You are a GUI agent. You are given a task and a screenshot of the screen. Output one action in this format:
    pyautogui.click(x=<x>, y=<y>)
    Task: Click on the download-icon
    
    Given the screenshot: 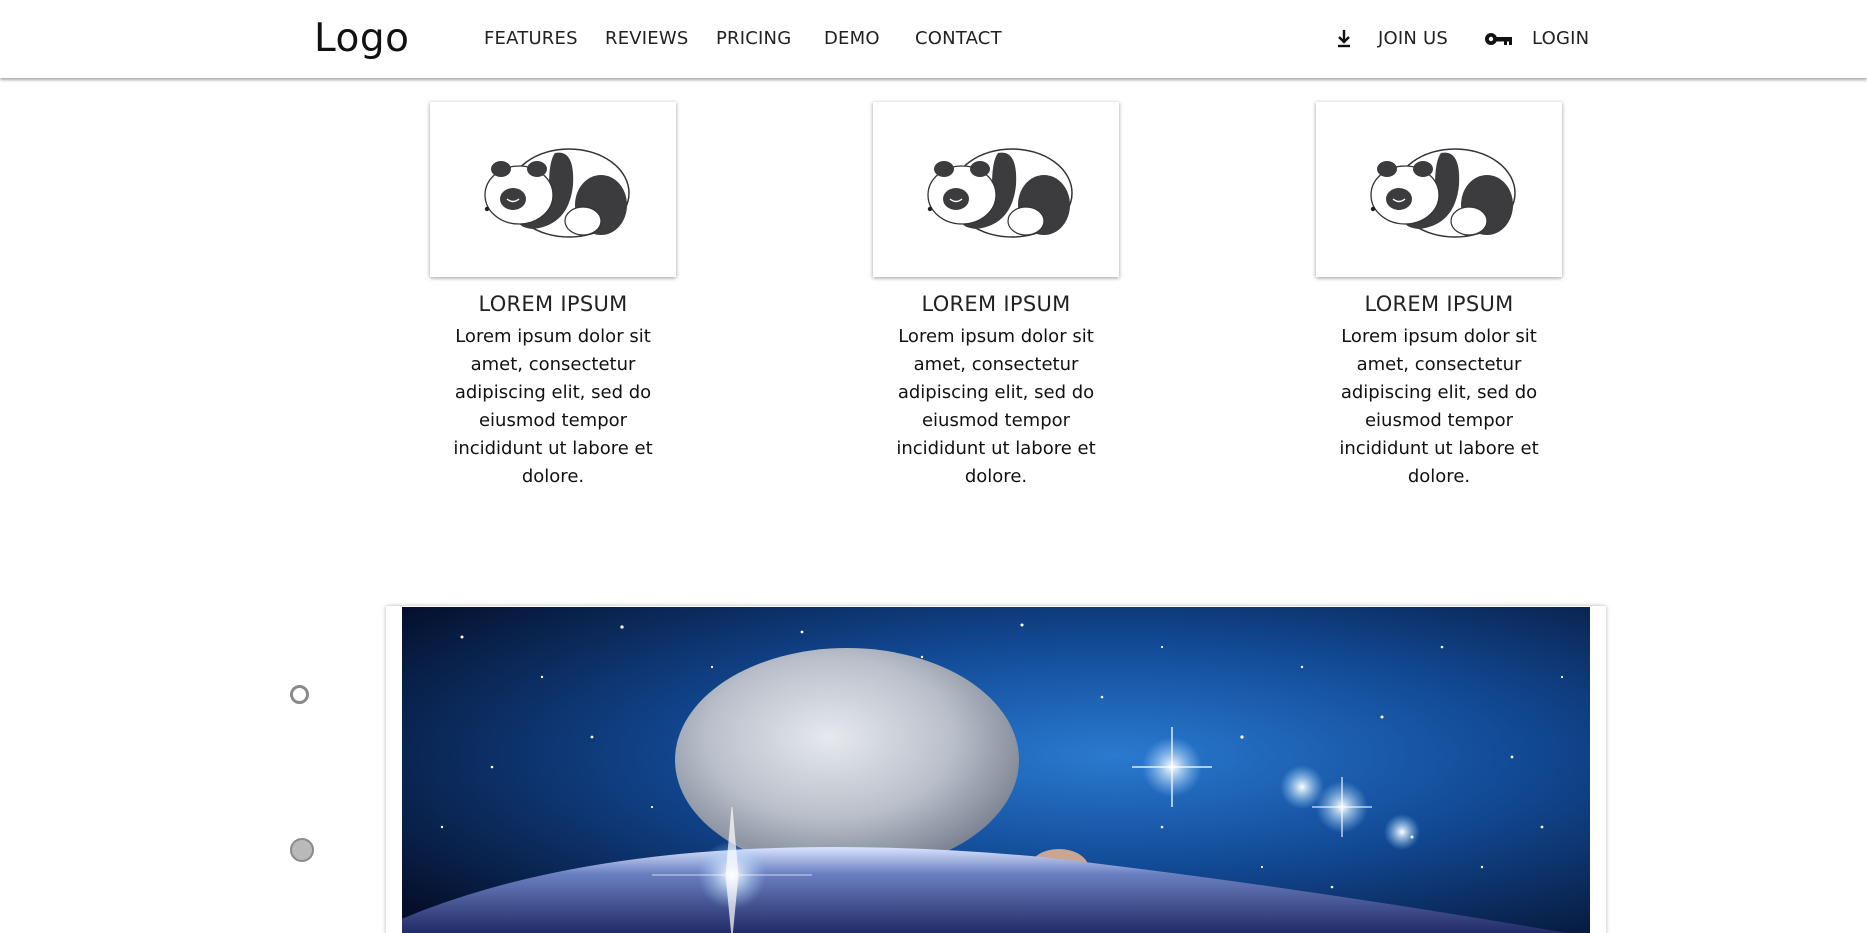 What is the action you would take?
    pyautogui.click(x=1344, y=41)
    